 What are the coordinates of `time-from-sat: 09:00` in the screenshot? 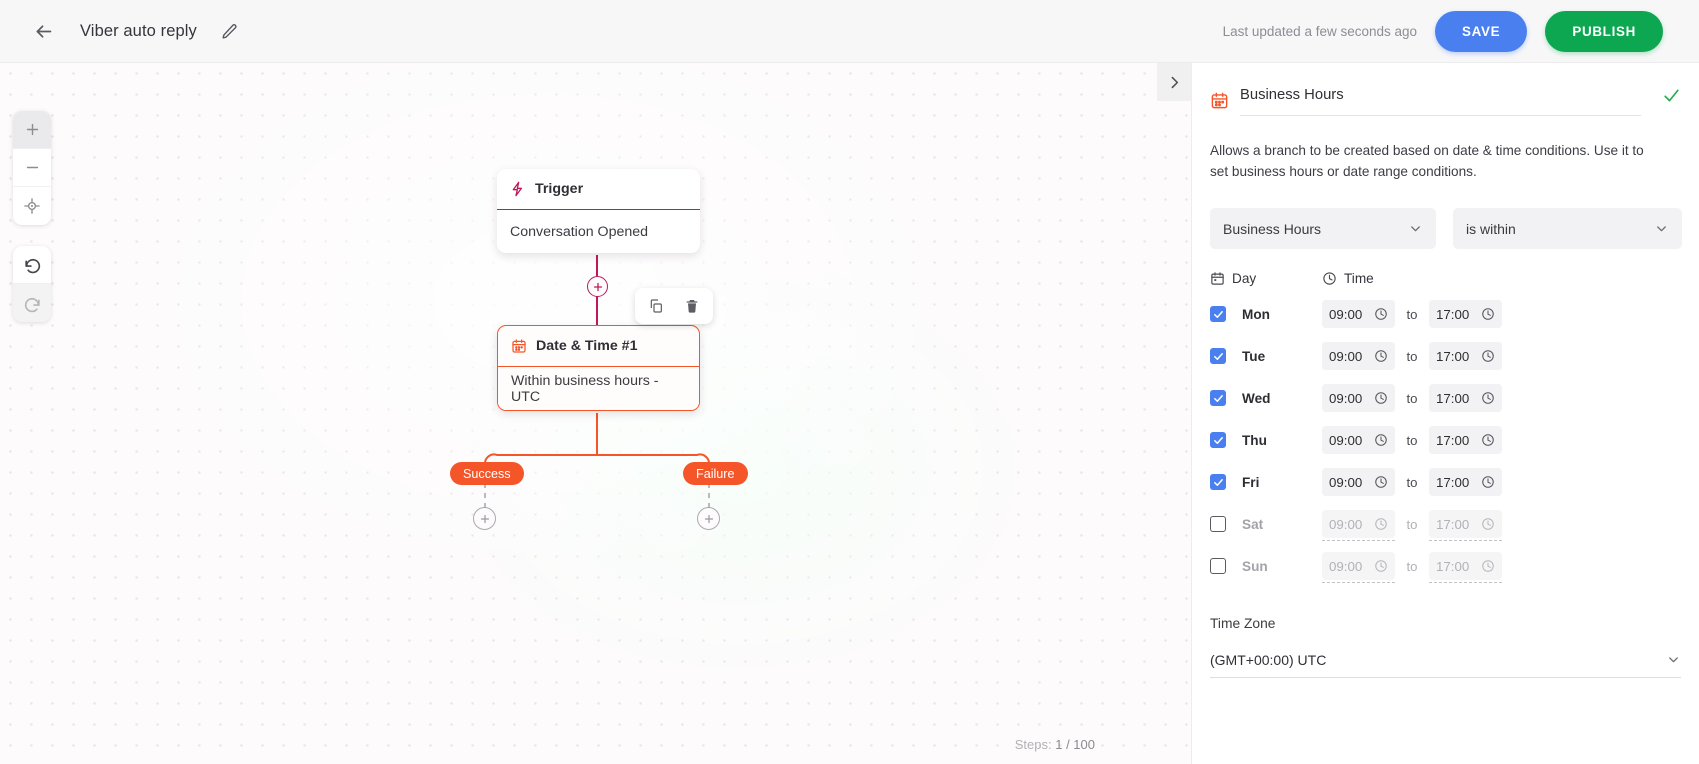 It's located at (1358, 526).